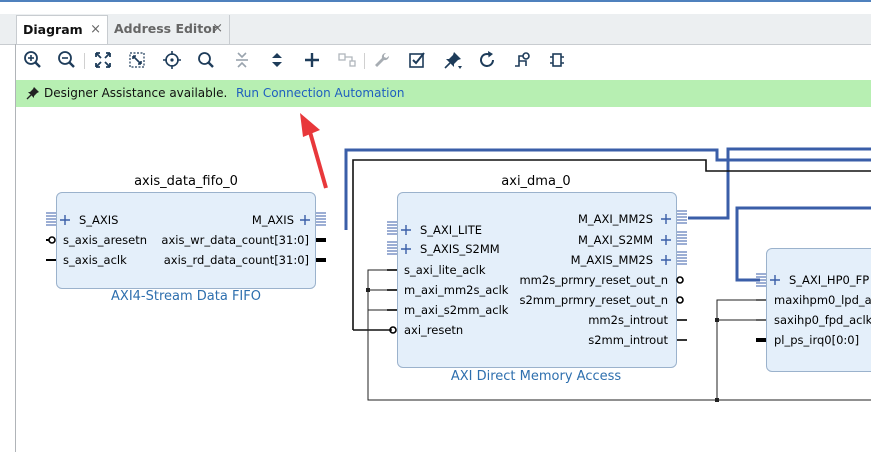 The width and height of the screenshot is (871, 452). What do you see at coordinates (312, 60) in the screenshot?
I see `add-ip-icon` at bounding box center [312, 60].